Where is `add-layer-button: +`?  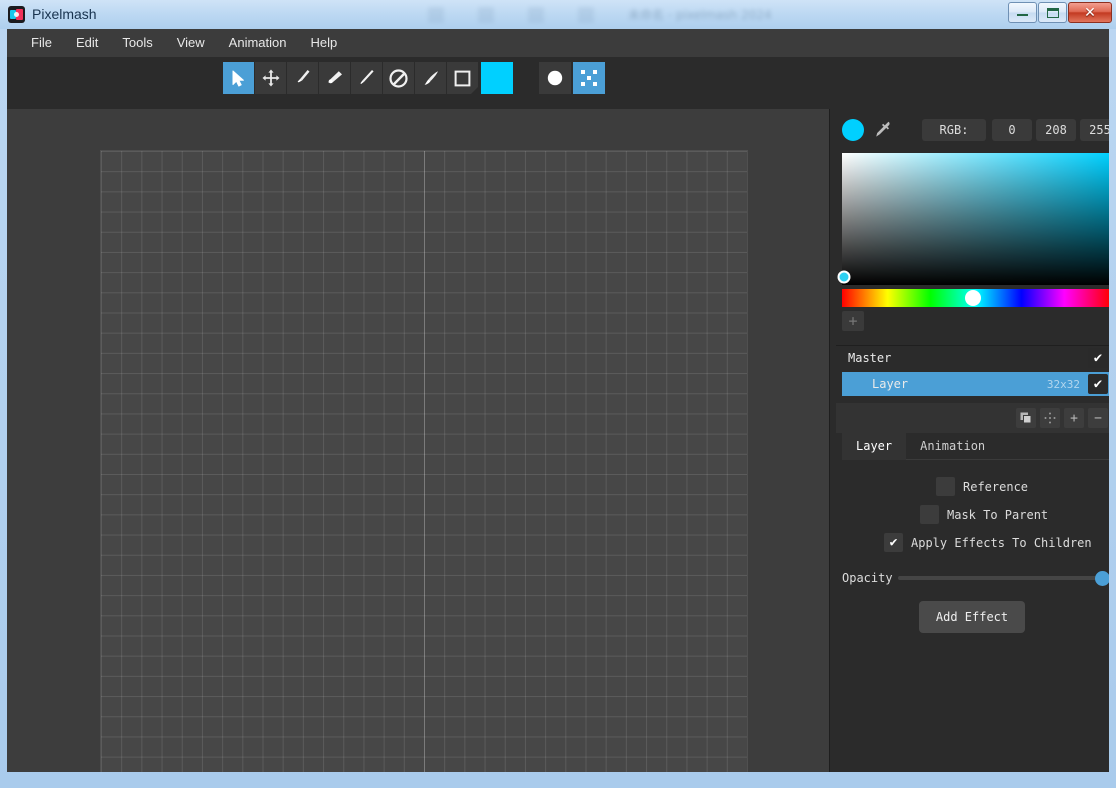 add-layer-button: + is located at coordinates (1074, 418).